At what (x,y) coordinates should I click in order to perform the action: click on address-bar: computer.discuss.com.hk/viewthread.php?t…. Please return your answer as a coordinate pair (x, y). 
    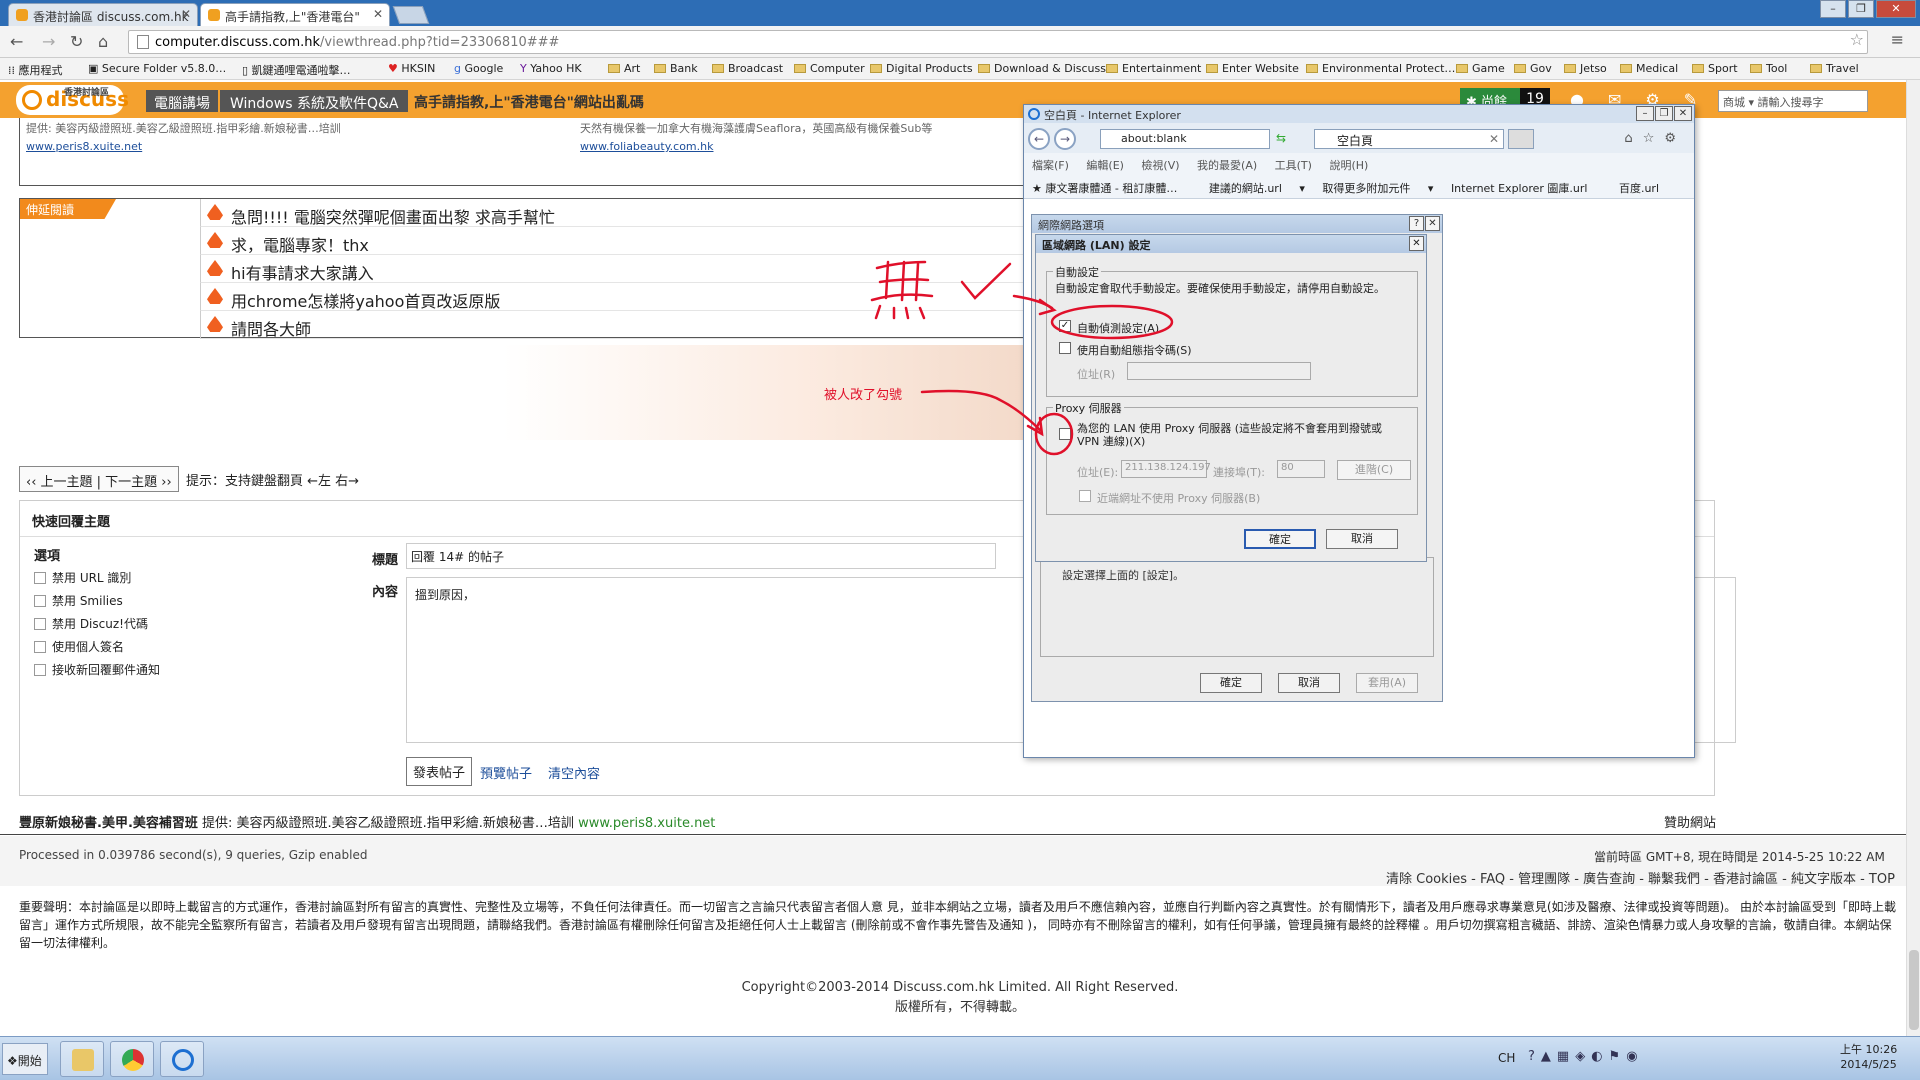
    Looking at the image, I should click on (998, 42).